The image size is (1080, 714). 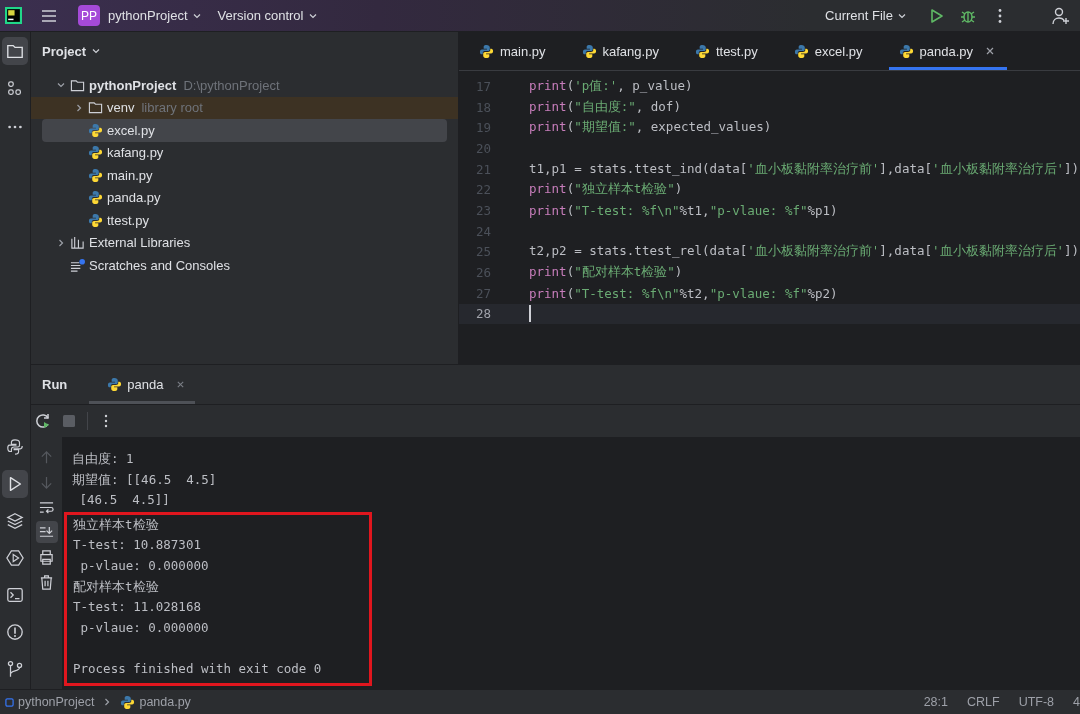 What do you see at coordinates (1061, 15) in the screenshot?
I see `add-user-icon` at bounding box center [1061, 15].